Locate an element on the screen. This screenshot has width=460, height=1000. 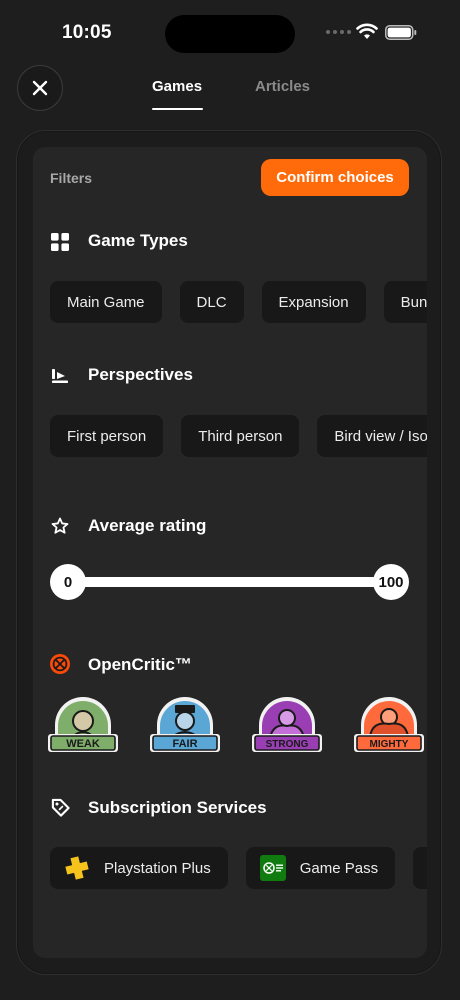
star-icon is located at coordinates (60, 526).